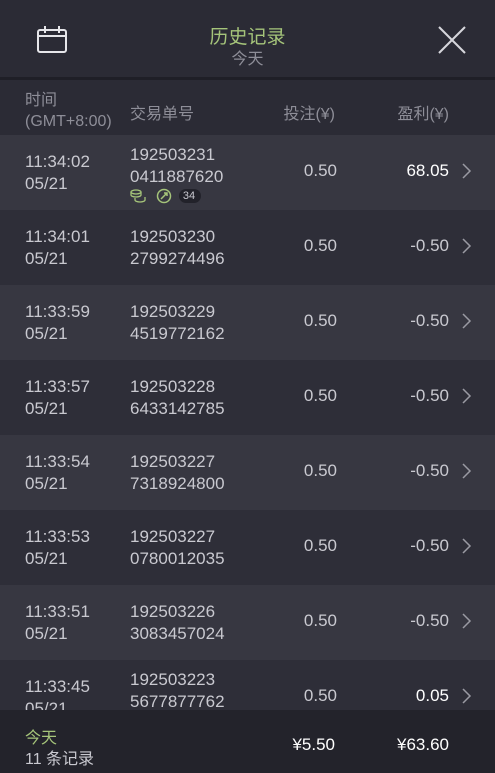 This screenshot has height=773, width=495. I want to click on row-badges: 34, so click(166, 196).